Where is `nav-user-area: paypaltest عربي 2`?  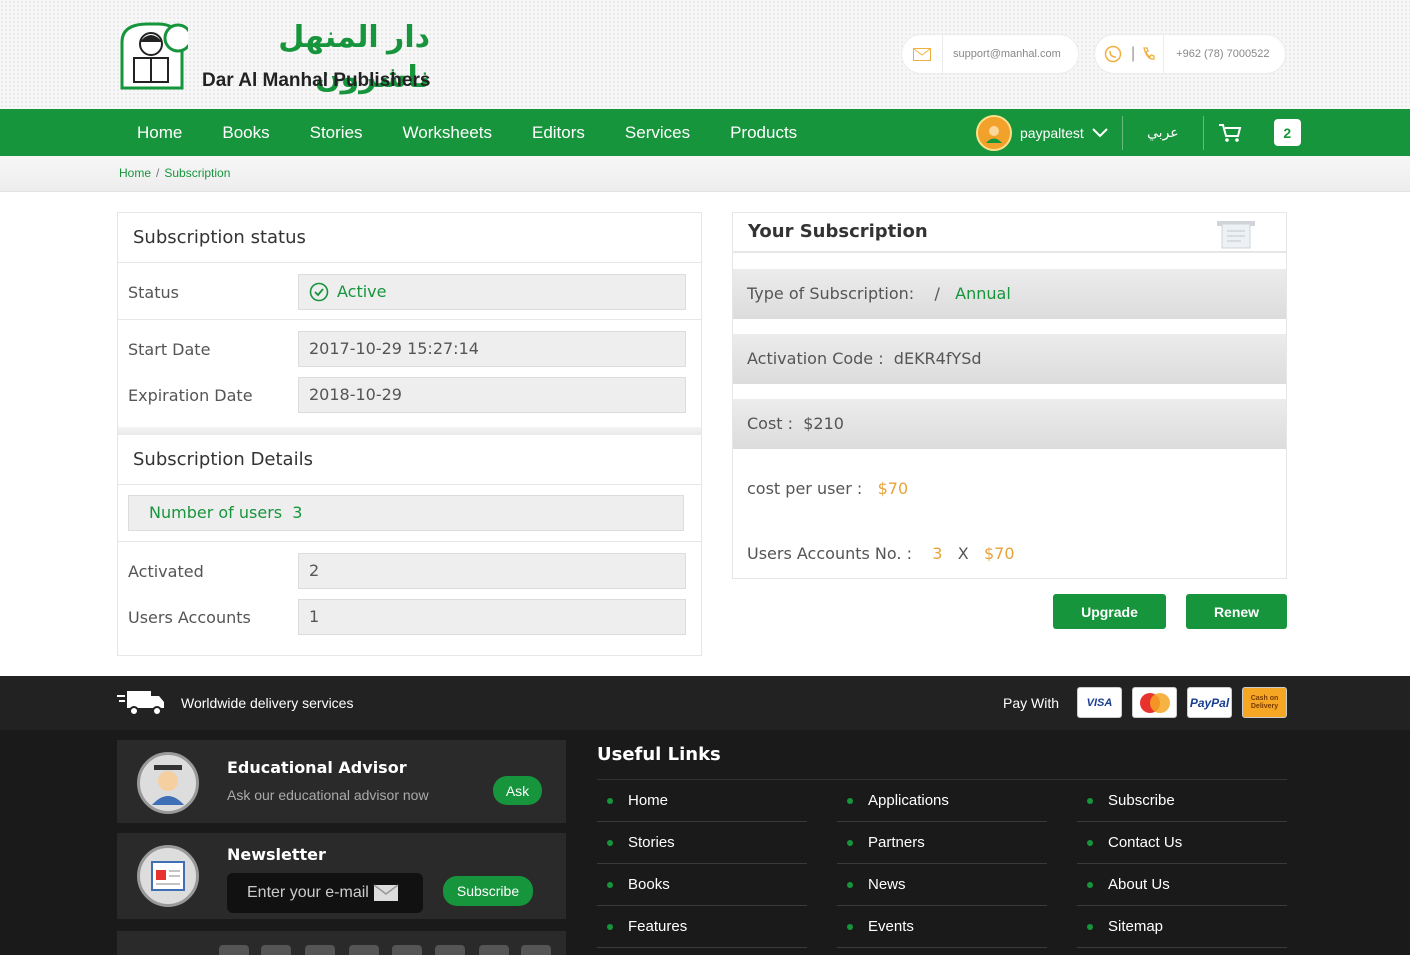 nav-user-area: paypaltest عربي 2 is located at coordinates (1138, 132).